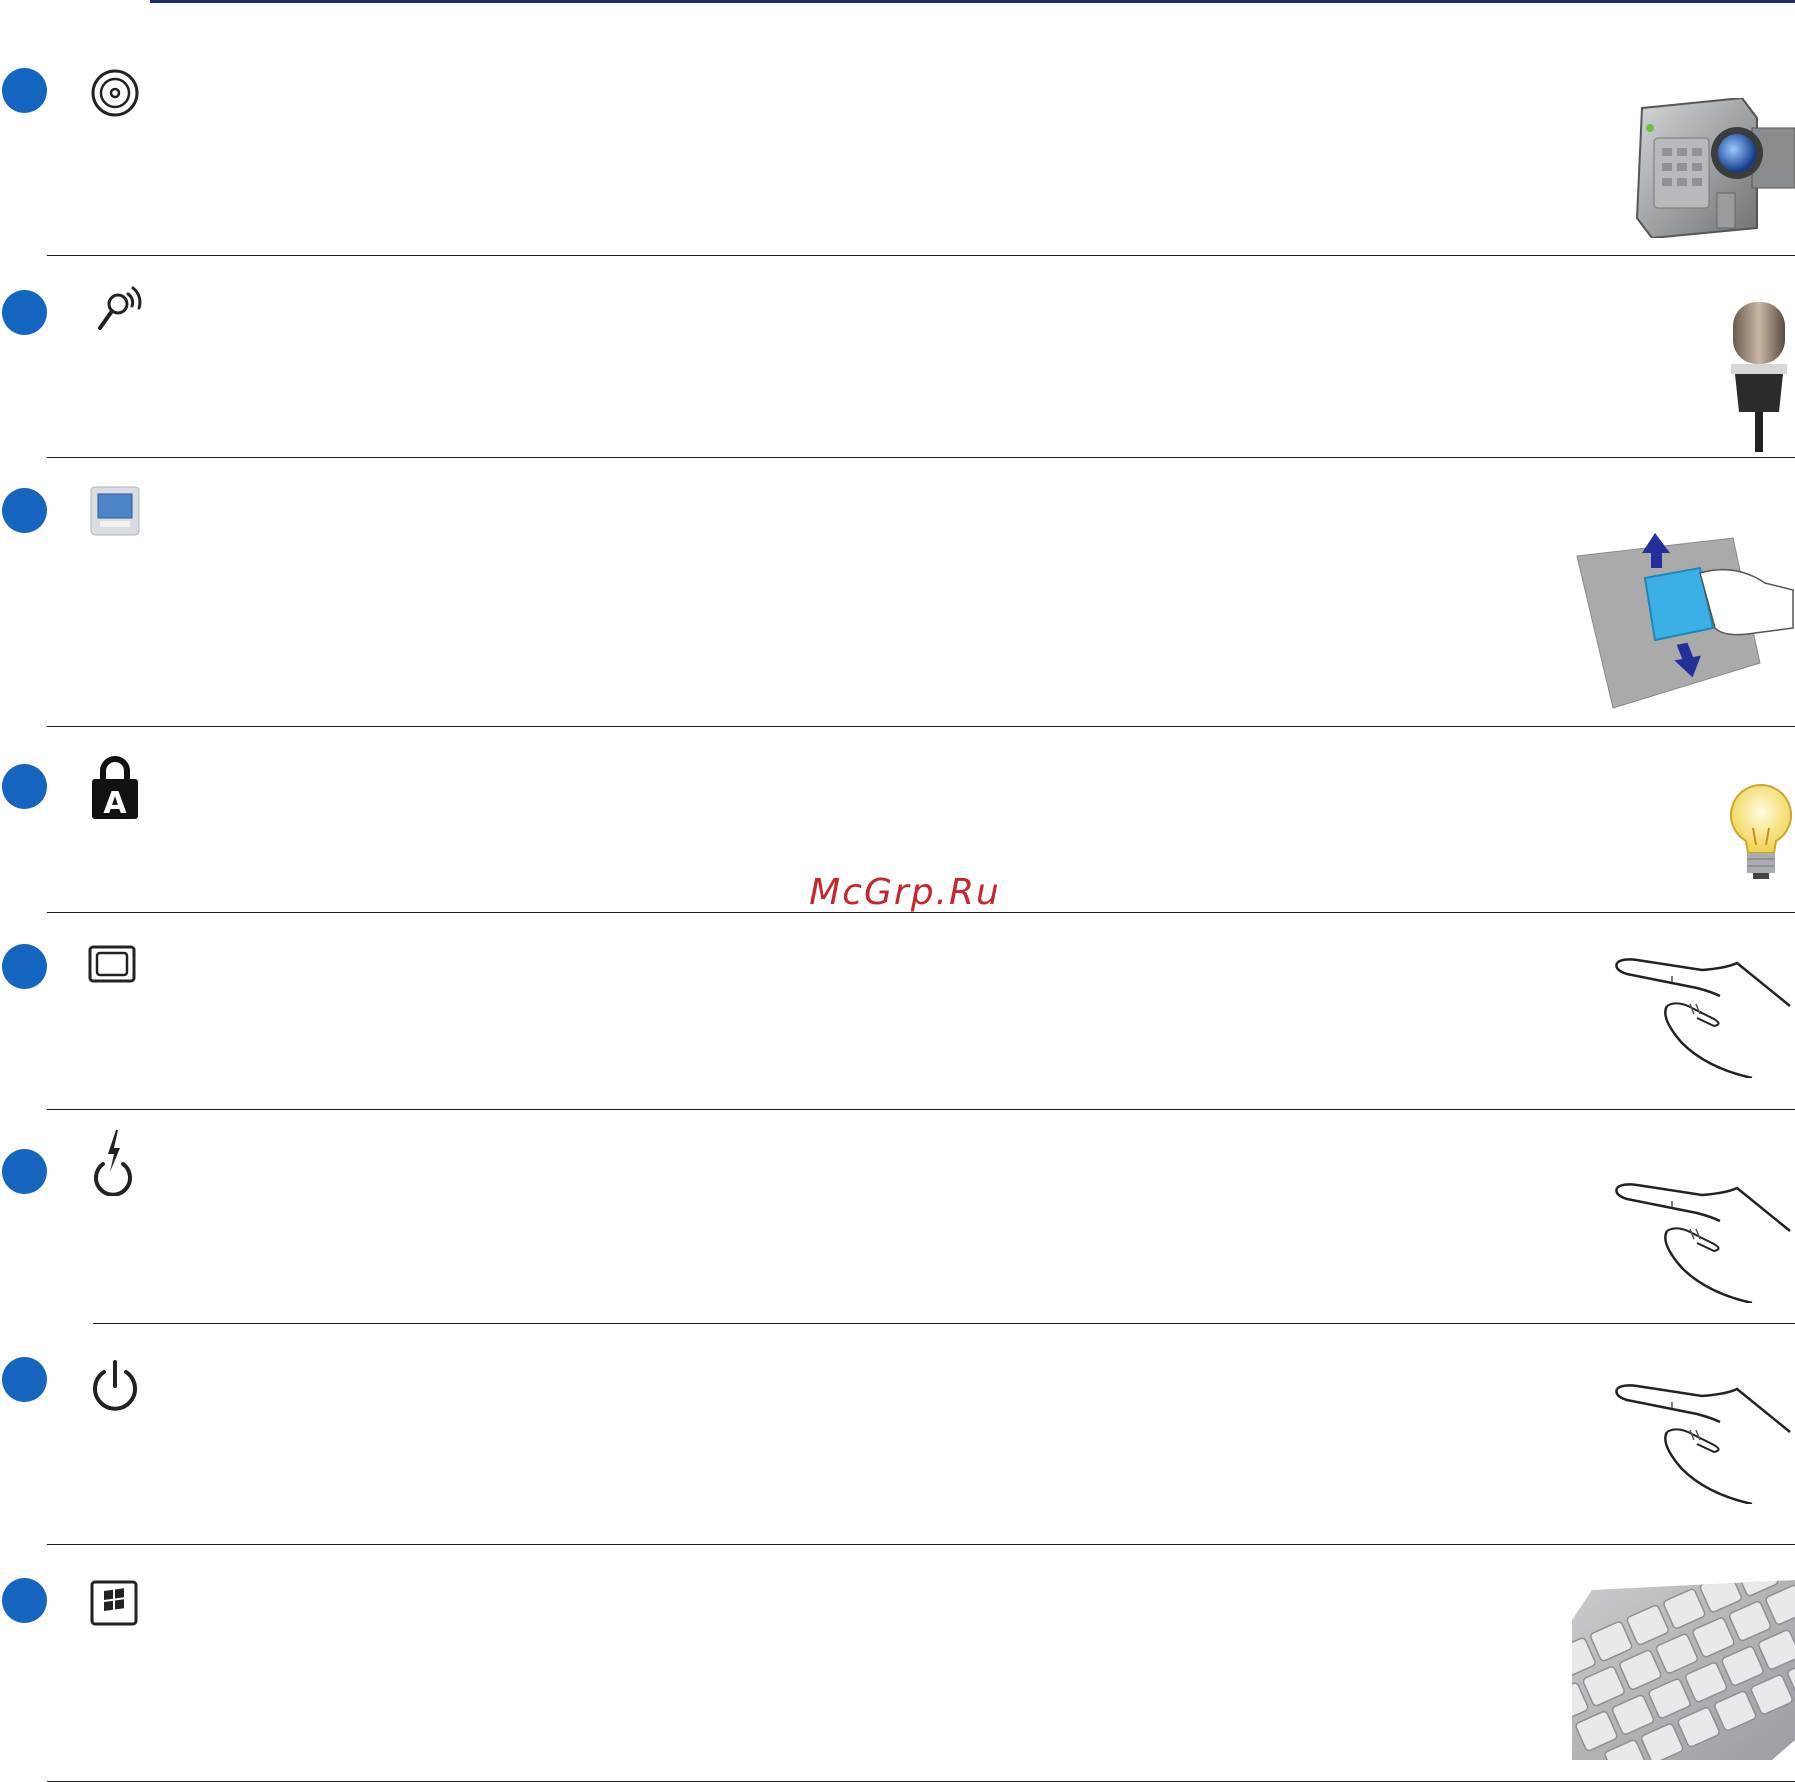 The height and width of the screenshot is (1782, 1795). I want to click on top-rule, so click(972, 1).